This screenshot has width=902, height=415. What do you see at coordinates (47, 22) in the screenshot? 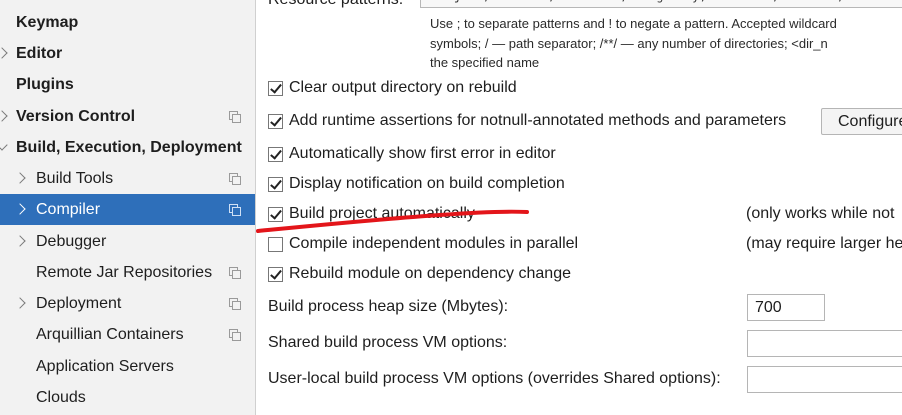
I see `sidebar-item-label: Keymap` at bounding box center [47, 22].